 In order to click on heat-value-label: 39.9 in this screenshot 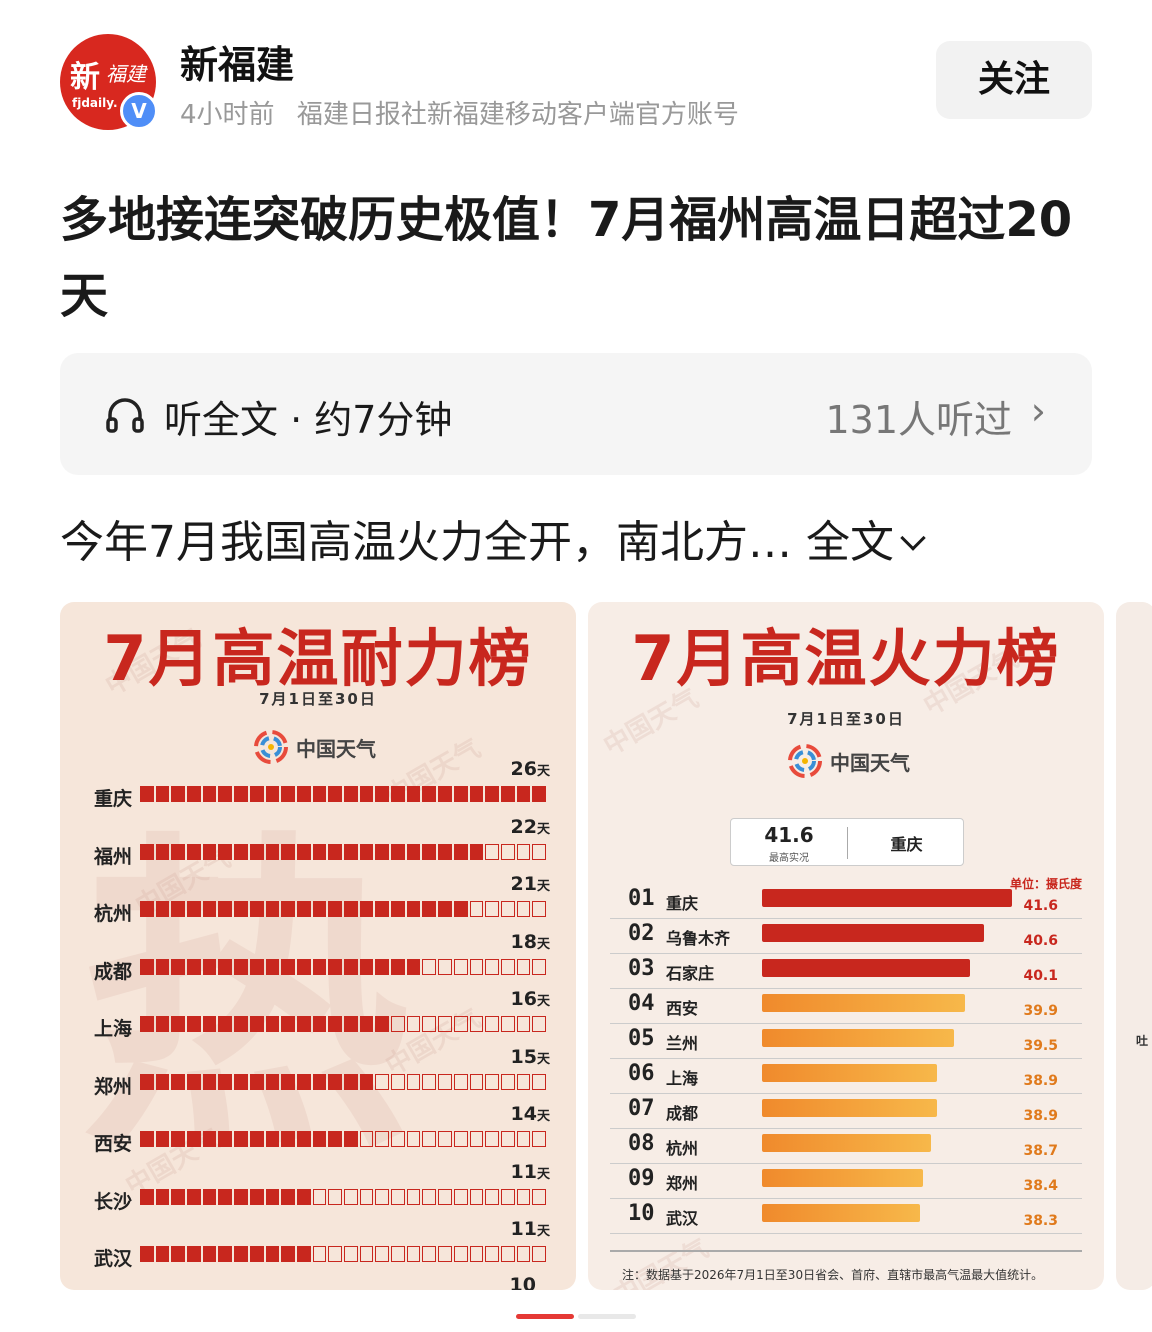, I will do `click(1040, 1011)`.